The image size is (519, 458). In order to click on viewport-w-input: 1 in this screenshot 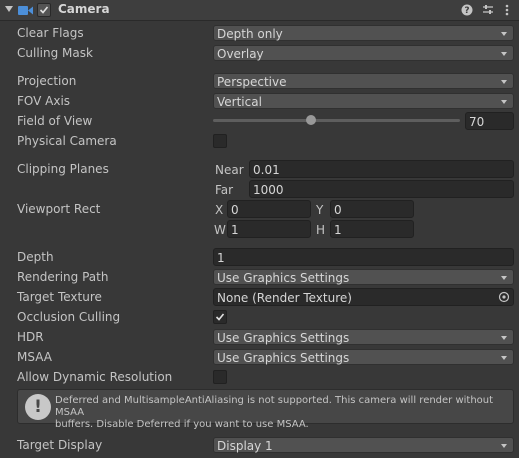, I will do `click(269, 229)`.